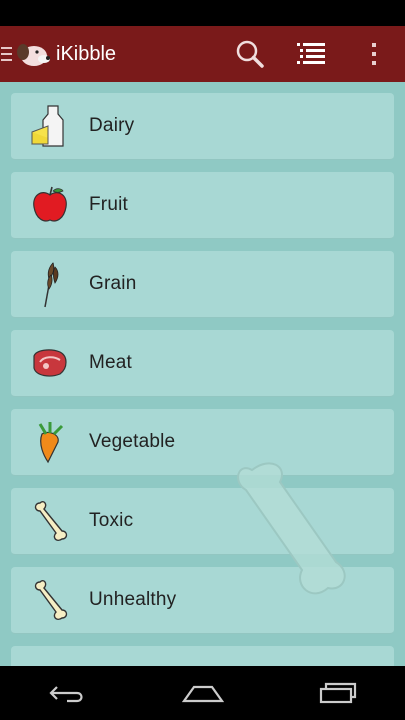 This screenshot has height=720, width=405. What do you see at coordinates (133, 599) in the screenshot?
I see `category-label: Unhealthy` at bounding box center [133, 599].